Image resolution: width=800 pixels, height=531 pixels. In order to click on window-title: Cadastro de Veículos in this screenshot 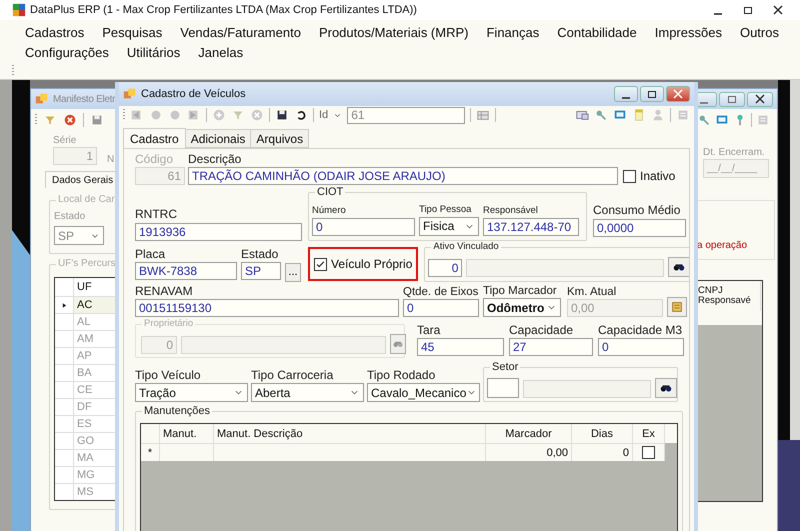, I will do `click(194, 94)`.